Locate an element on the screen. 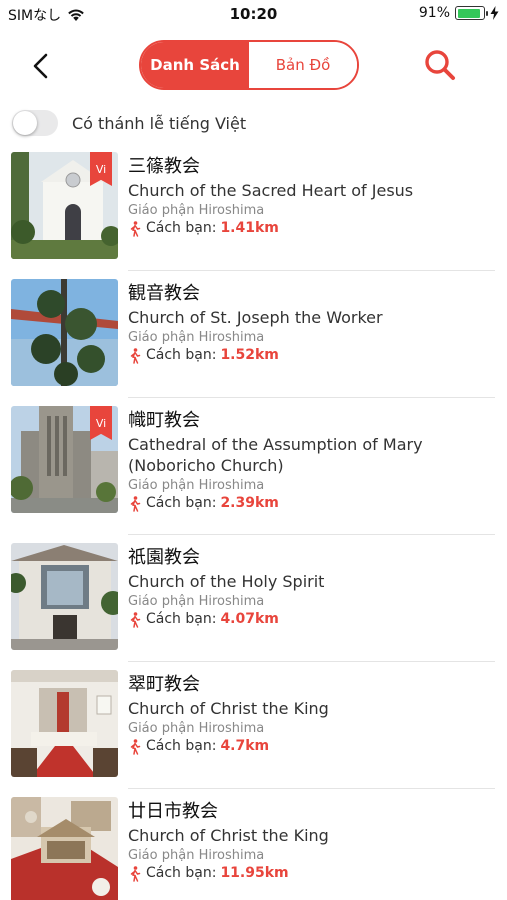  distance-value: 1.52km is located at coordinates (249, 355).